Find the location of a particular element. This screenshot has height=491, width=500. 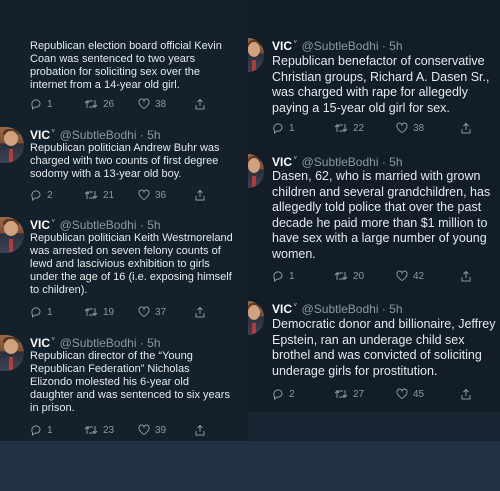

retweet-count: 20 is located at coordinates (359, 276).